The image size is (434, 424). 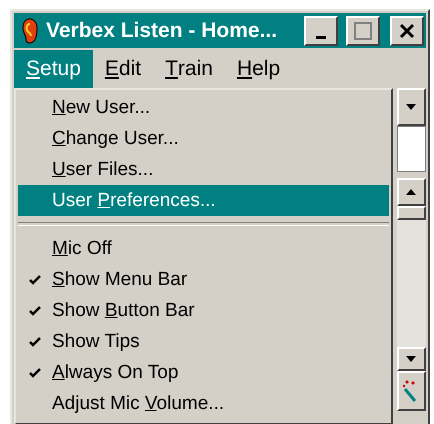 I want to click on maximize-icon, so click(x=363, y=31).